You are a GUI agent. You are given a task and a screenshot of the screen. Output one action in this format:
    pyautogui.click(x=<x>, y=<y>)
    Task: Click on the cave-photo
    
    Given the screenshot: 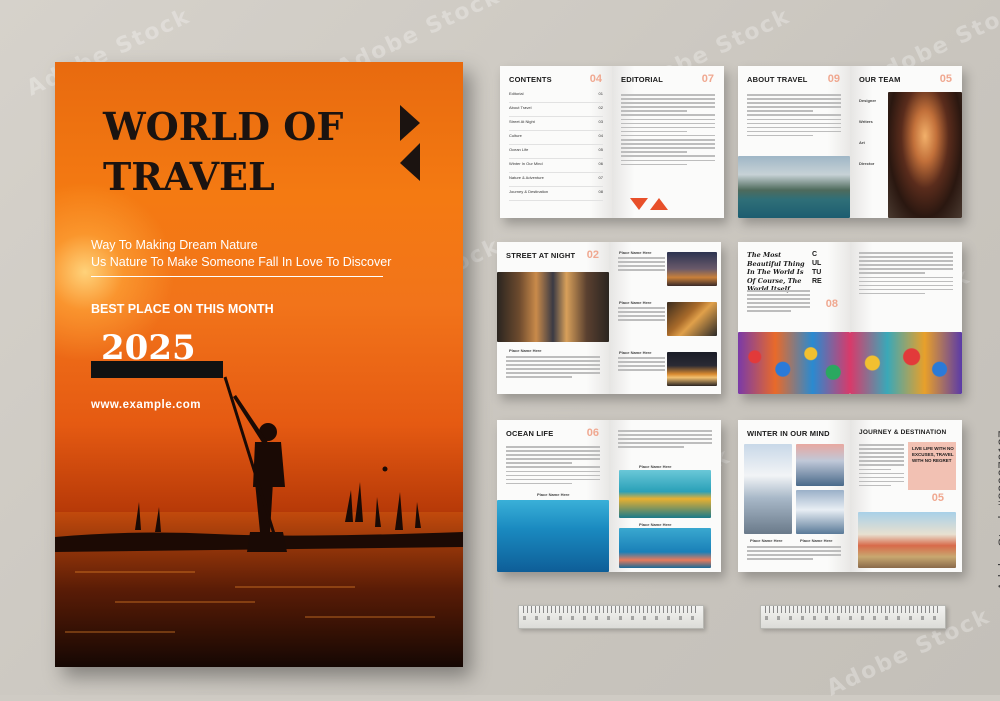 What is the action you would take?
    pyautogui.click(x=925, y=155)
    